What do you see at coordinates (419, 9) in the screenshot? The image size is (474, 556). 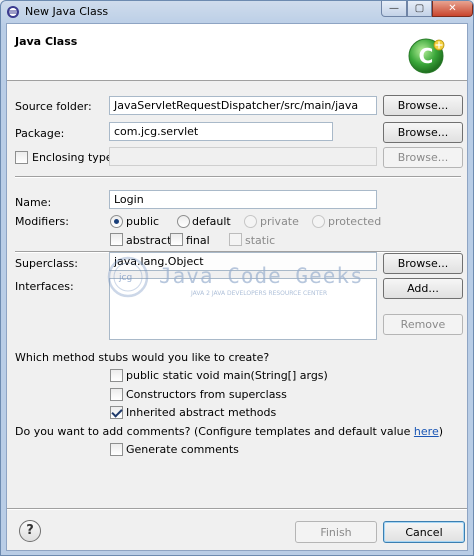 I see `maximize-button: ▢` at bounding box center [419, 9].